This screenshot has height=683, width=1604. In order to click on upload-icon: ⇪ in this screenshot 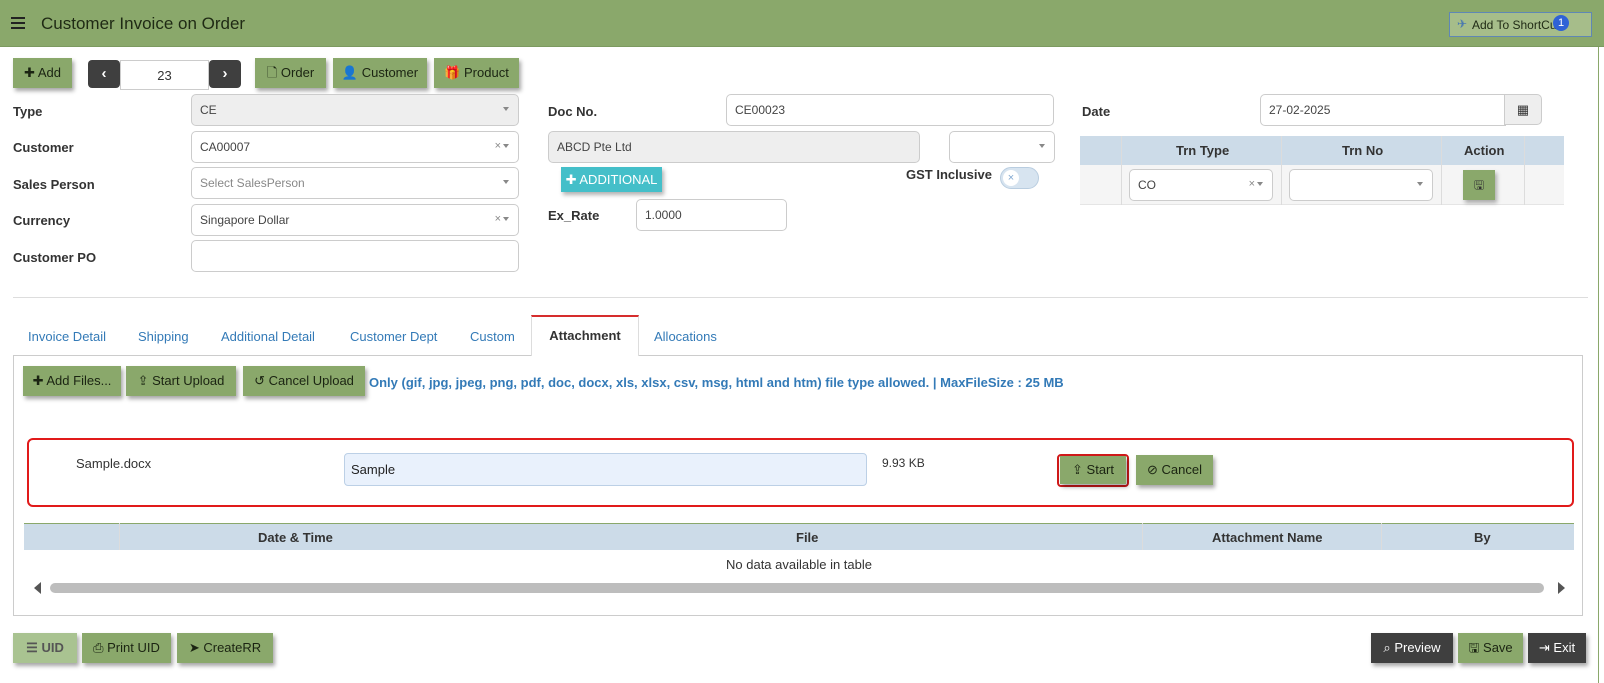, I will do `click(143, 380)`.